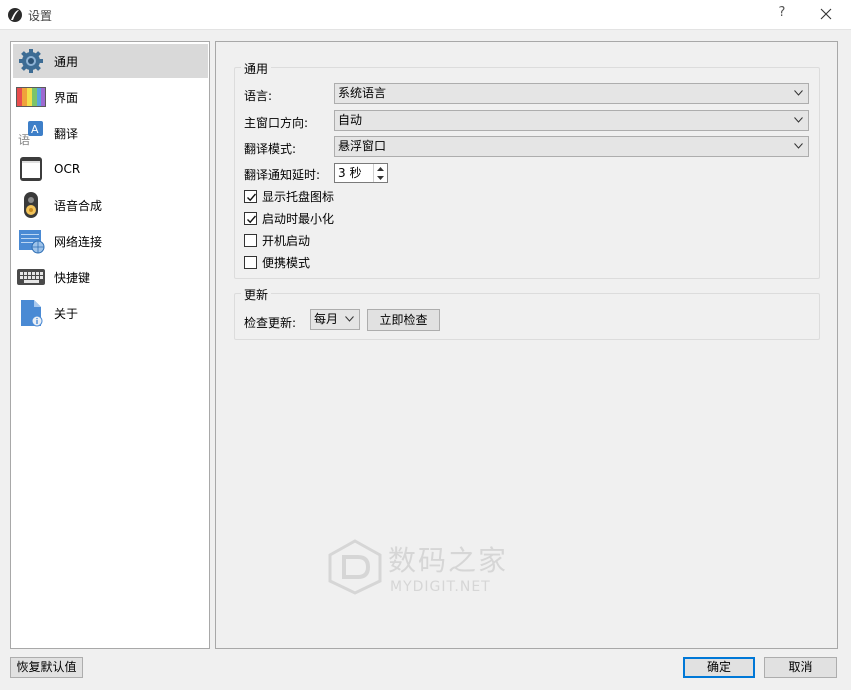 The height and width of the screenshot is (690, 851). I want to click on update-group-title: 更新, so click(256, 294).